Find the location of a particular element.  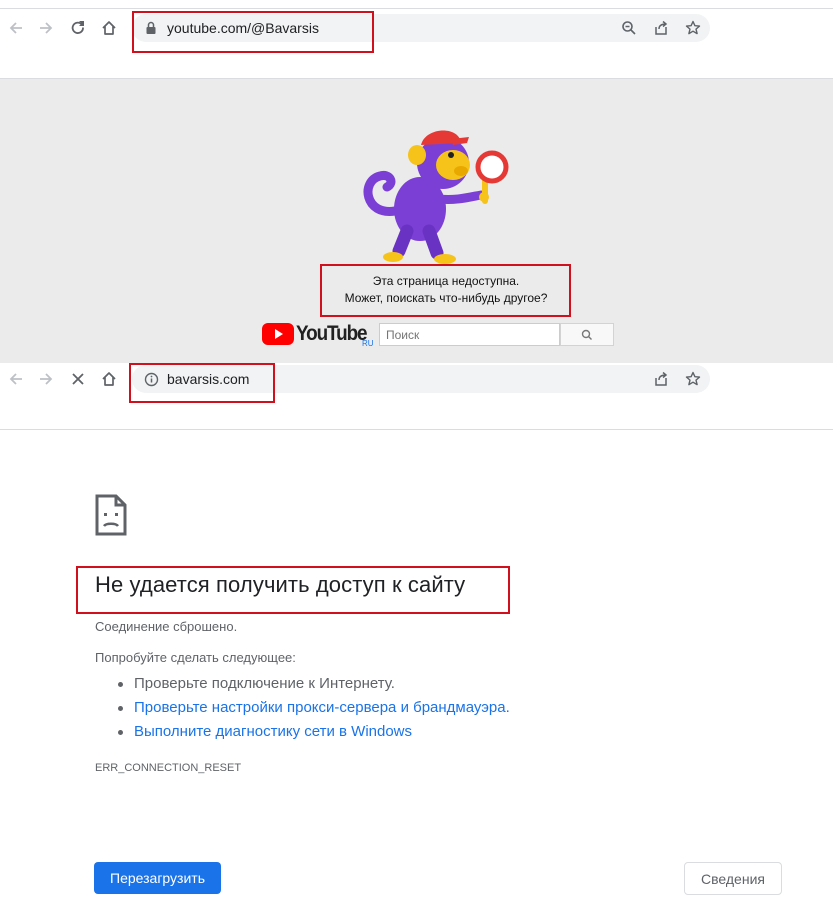

monkey-illustration is located at coordinates (436, 197).